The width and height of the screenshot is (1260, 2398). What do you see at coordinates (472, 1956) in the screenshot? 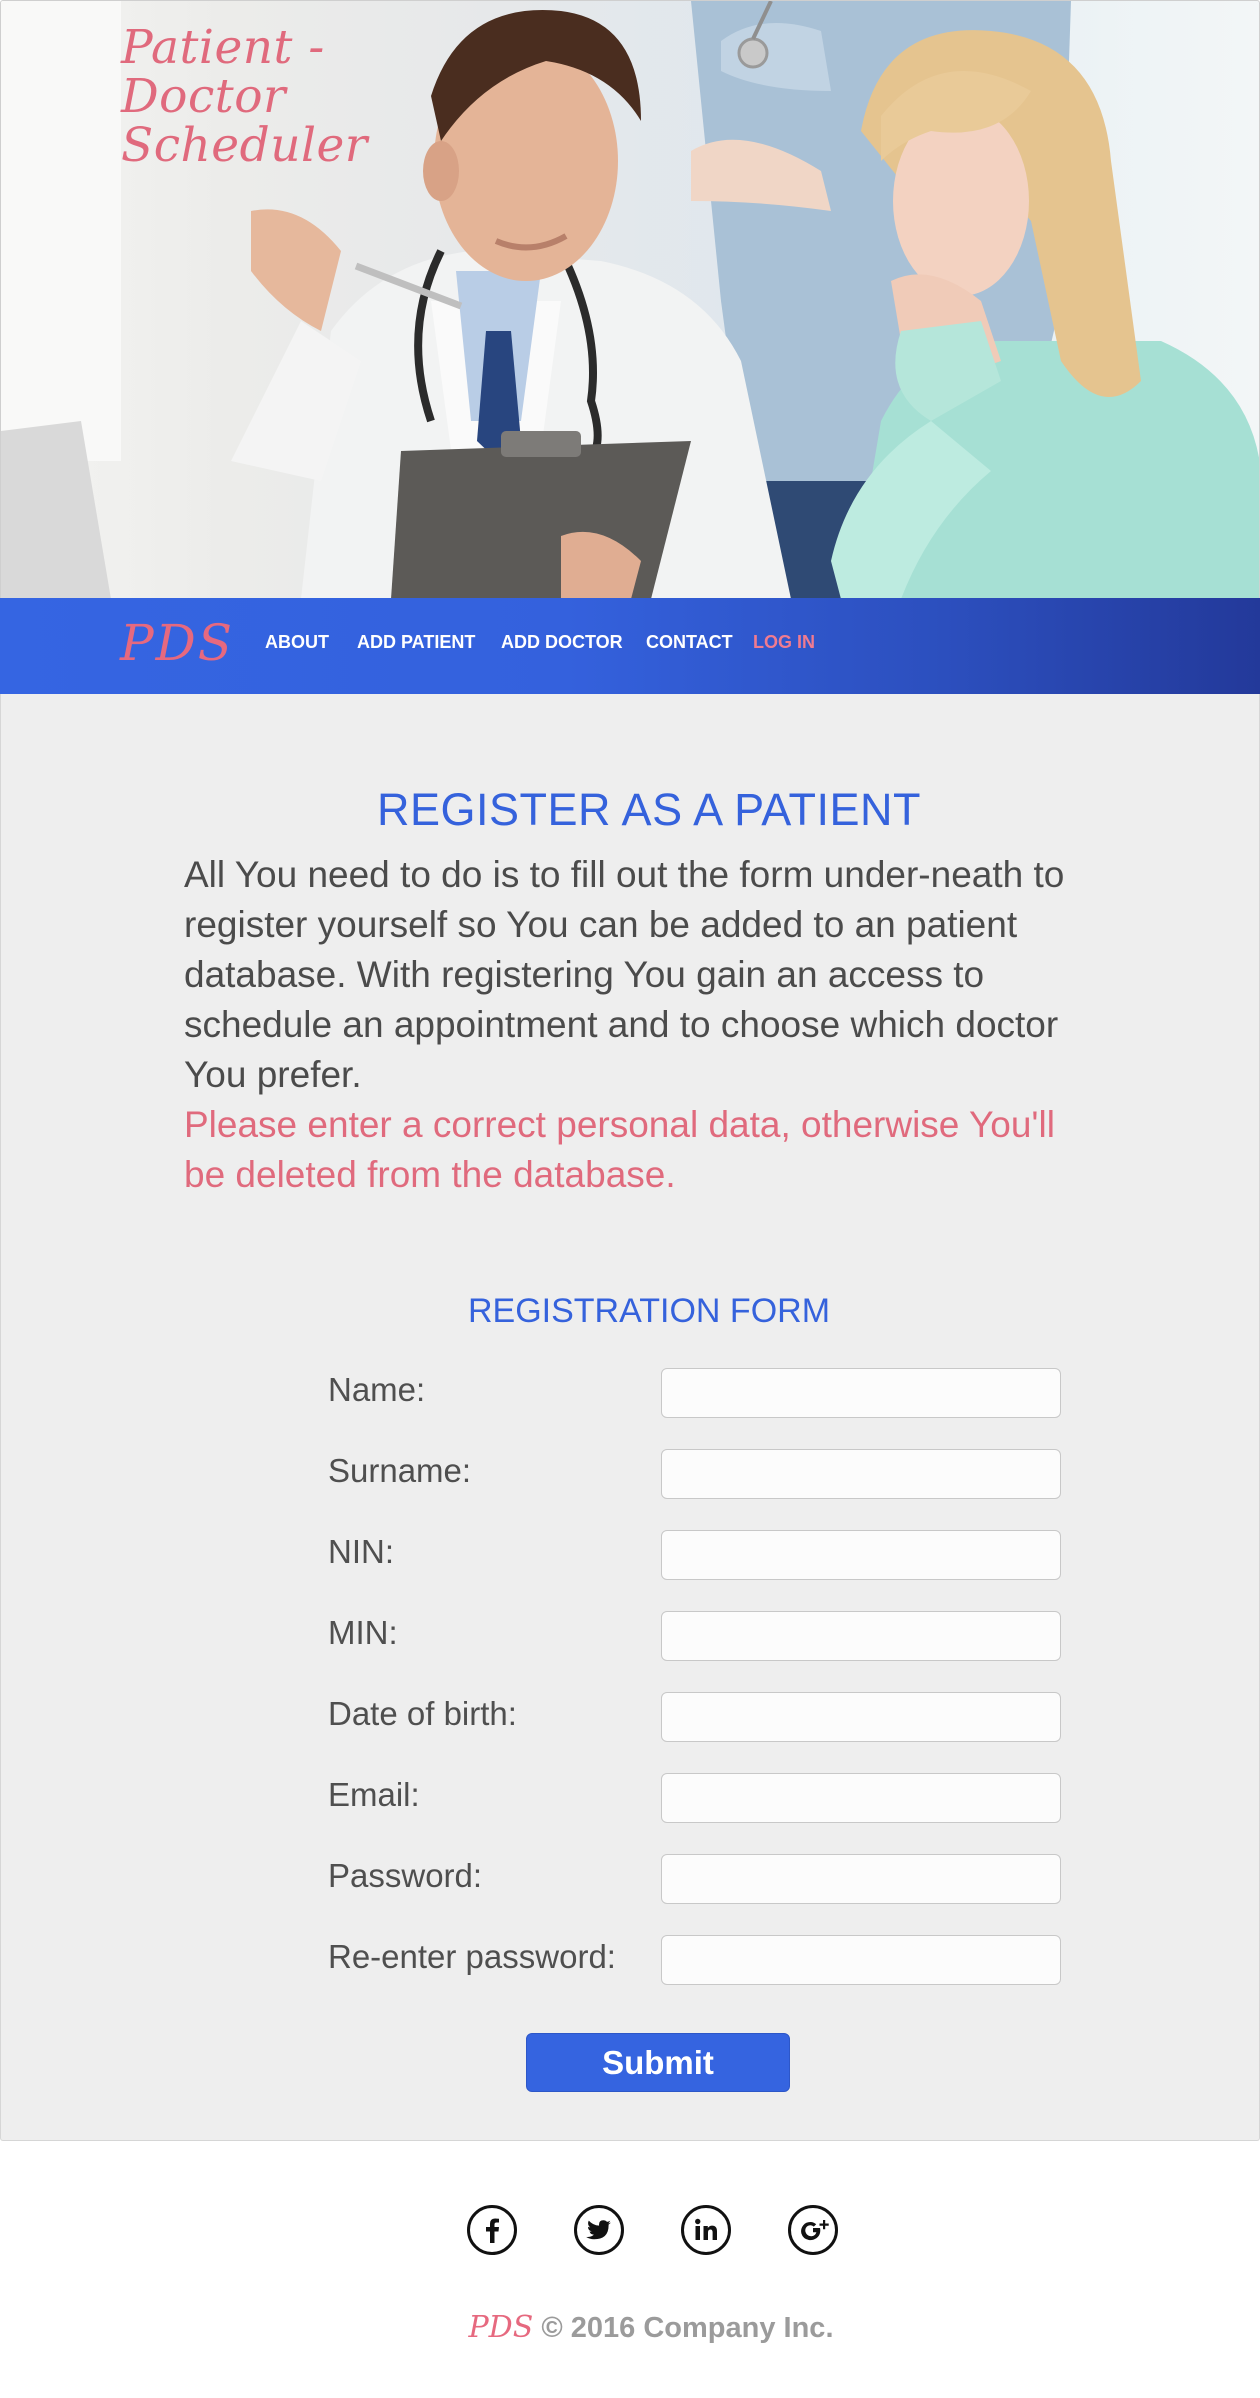
I see `reenter-password-label: Re-enter password:` at bounding box center [472, 1956].